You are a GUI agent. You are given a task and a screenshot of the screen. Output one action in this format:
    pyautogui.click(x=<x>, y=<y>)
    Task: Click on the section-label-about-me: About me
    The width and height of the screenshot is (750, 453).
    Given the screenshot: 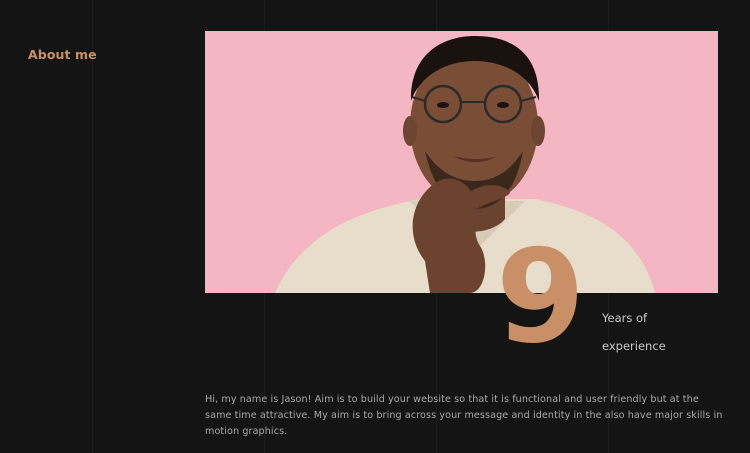 What is the action you would take?
    pyautogui.click(x=62, y=54)
    